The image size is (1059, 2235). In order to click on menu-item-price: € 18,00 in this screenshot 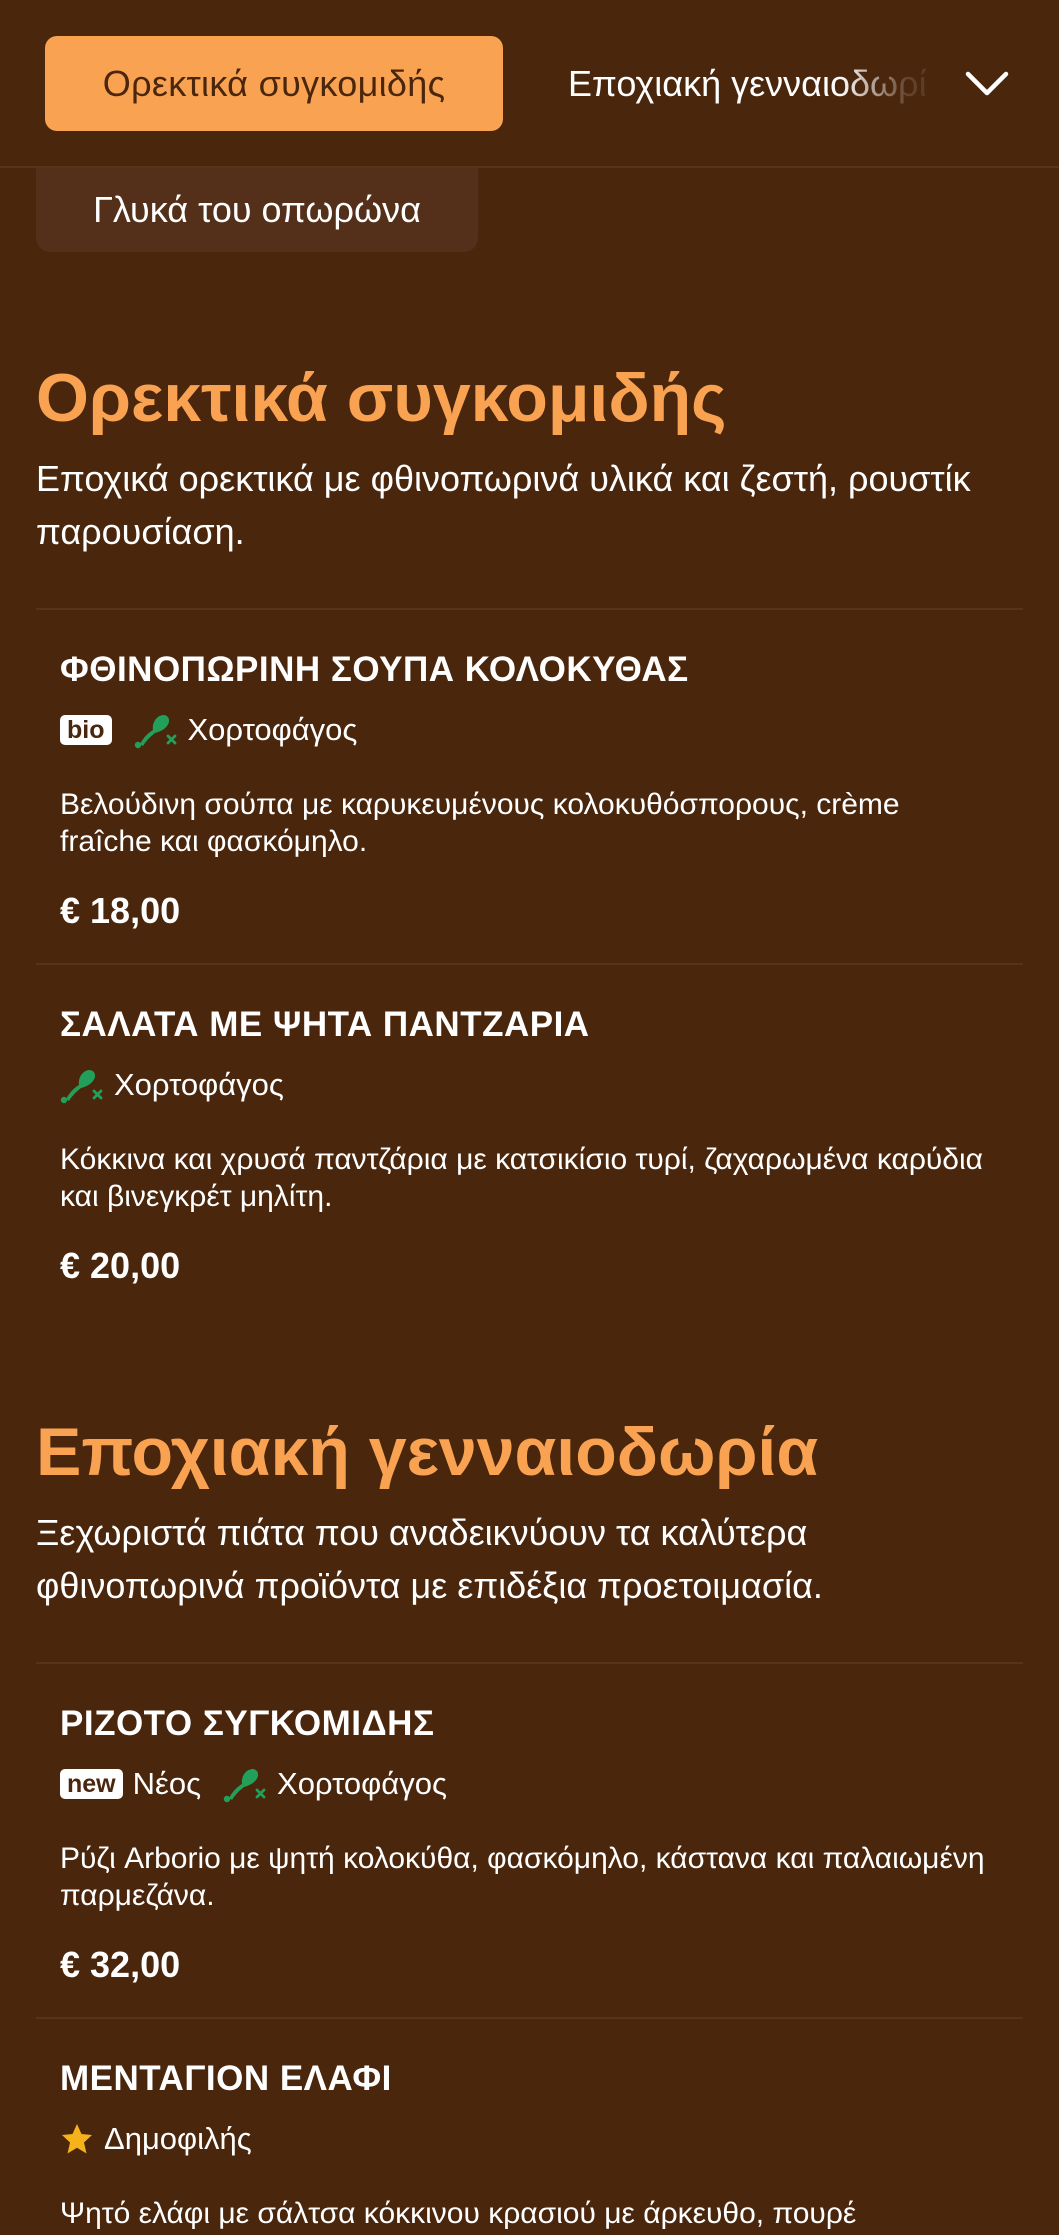, I will do `click(120, 910)`.